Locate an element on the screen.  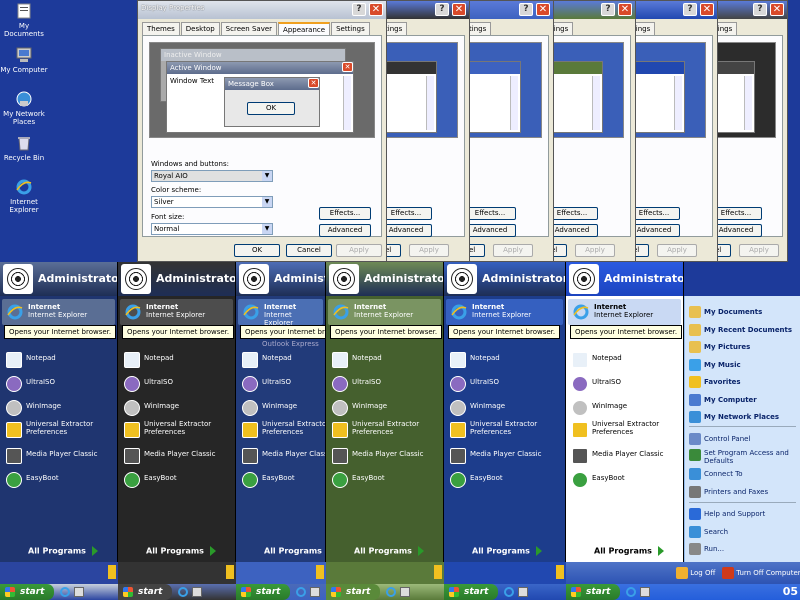
right-column-item: My Pictures is located at coordinates (719, 347).